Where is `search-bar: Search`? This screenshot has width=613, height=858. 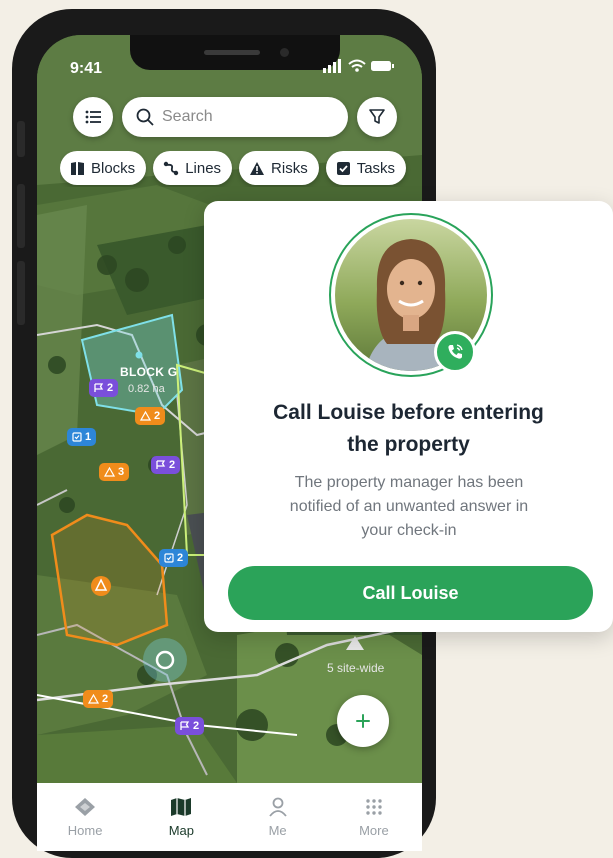 search-bar: Search is located at coordinates (235, 117).